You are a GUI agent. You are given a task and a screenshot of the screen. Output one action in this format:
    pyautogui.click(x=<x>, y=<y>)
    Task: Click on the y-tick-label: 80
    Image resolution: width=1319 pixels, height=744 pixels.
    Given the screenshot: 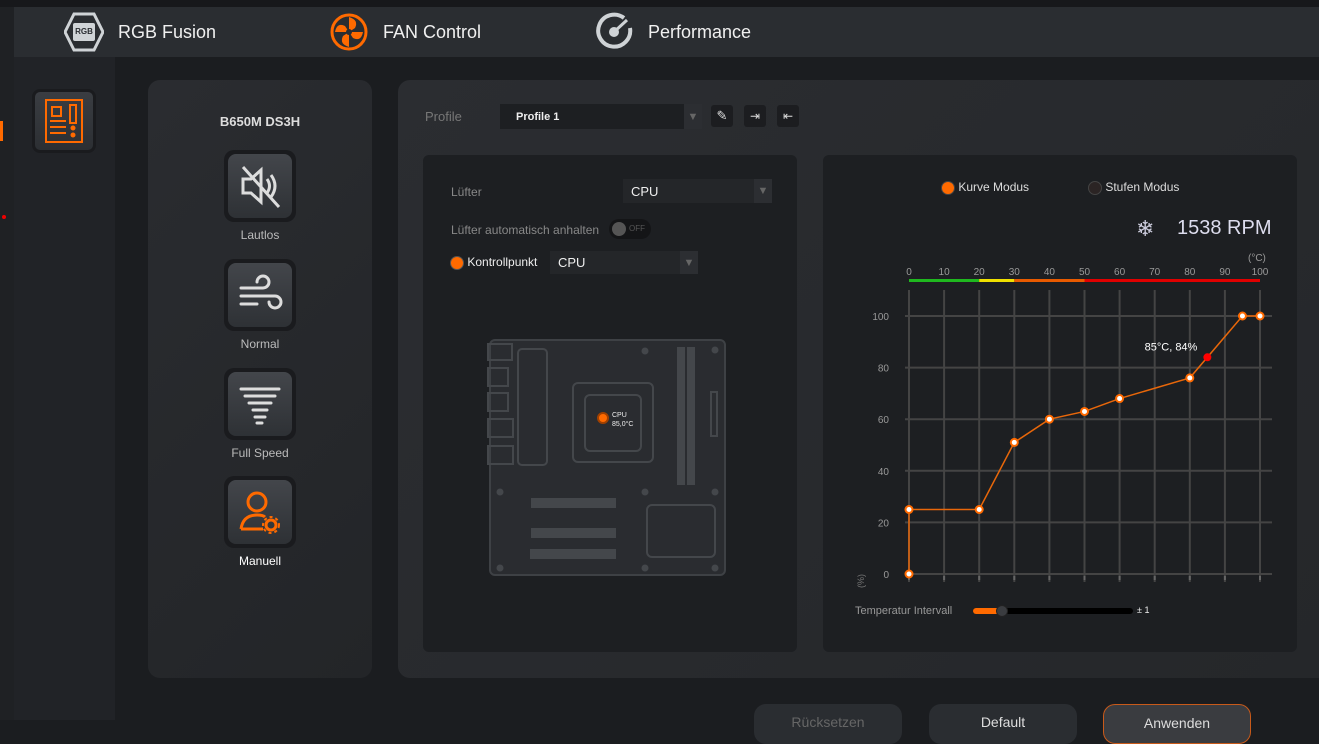 What is the action you would take?
    pyautogui.click(x=884, y=369)
    